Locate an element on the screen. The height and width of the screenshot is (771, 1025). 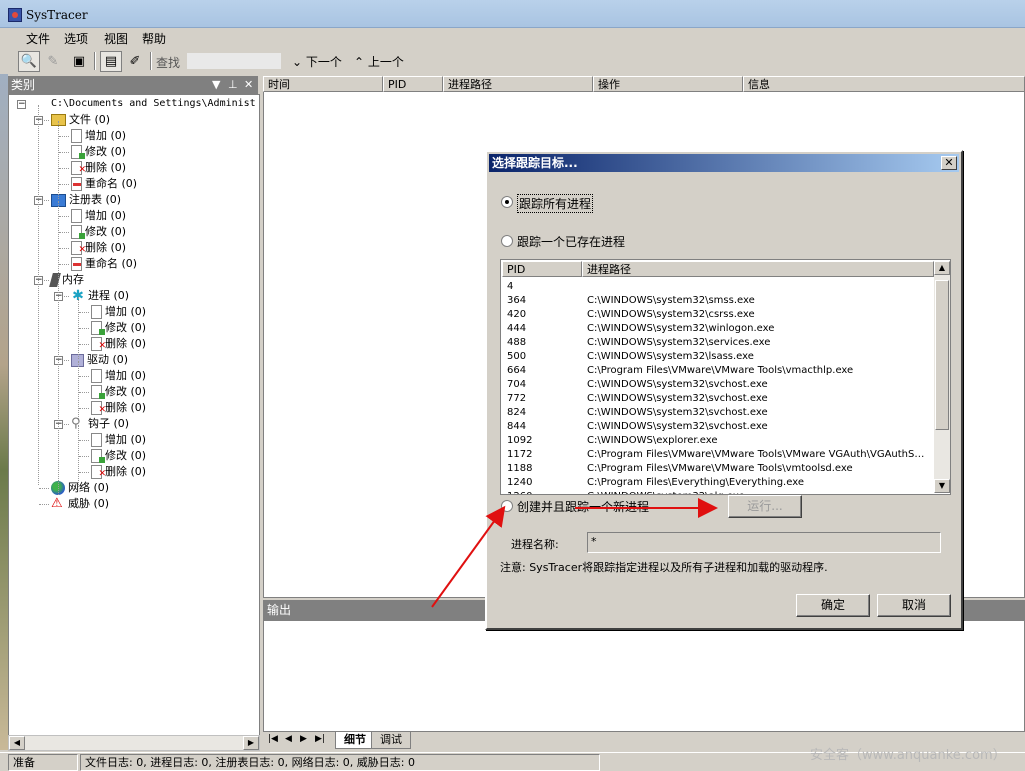
scan-icon: 🔍 is located at coordinates (29, 61).